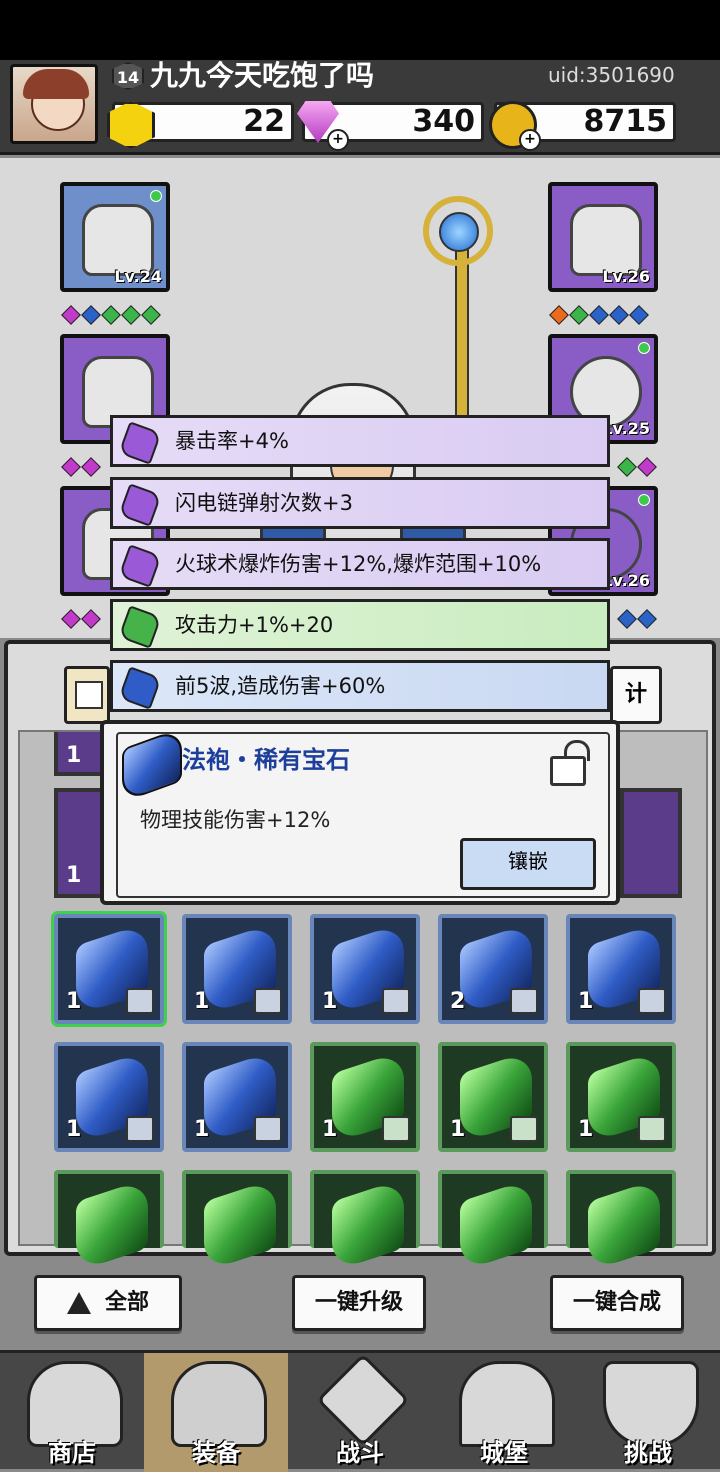 The width and height of the screenshot is (720, 1472). Describe the element at coordinates (606, 240) in the screenshot. I see `glove-icon` at that location.